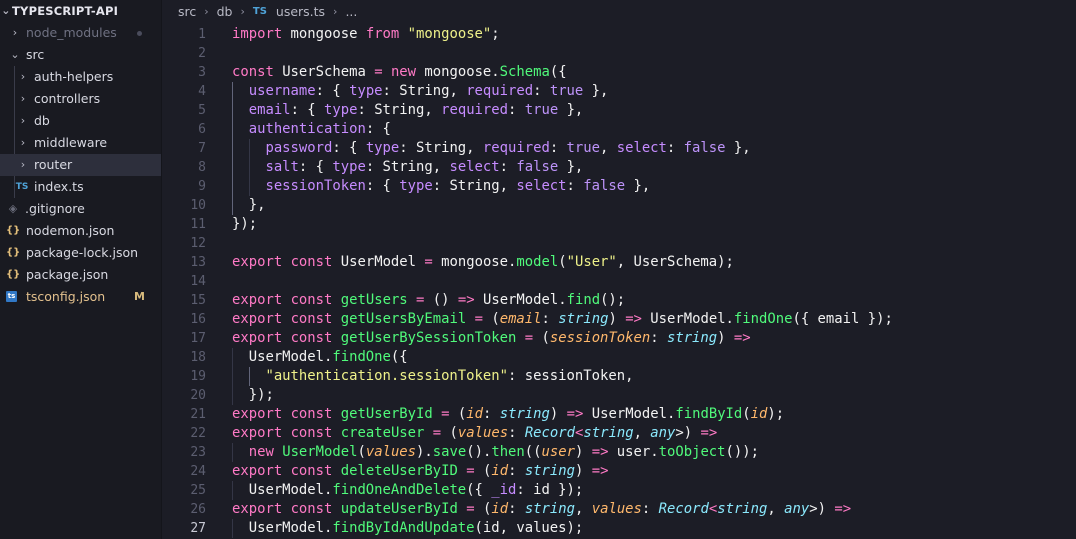  Describe the element at coordinates (198, 338) in the screenshot. I see `line-number: 17` at that location.